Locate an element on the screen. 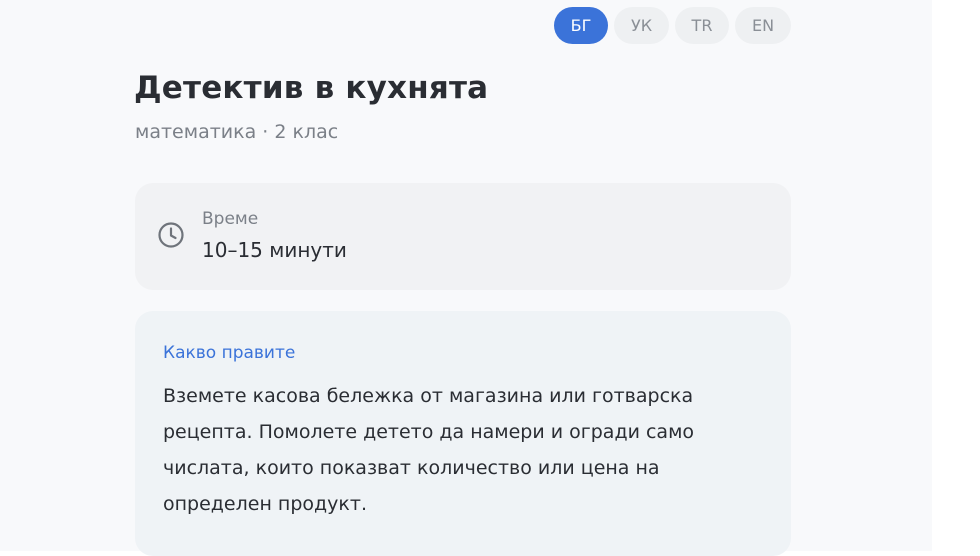 This screenshot has height=556, width=980. language-button-bg: БГ is located at coordinates (581, 25).